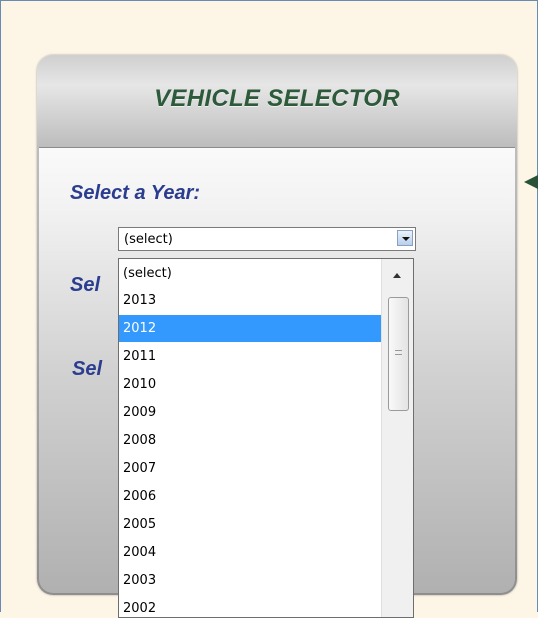 The width and height of the screenshot is (538, 618). What do you see at coordinates (405, 238) in the screenshot?
I see `chevron-down-icon` at bounding box center [405, 238].